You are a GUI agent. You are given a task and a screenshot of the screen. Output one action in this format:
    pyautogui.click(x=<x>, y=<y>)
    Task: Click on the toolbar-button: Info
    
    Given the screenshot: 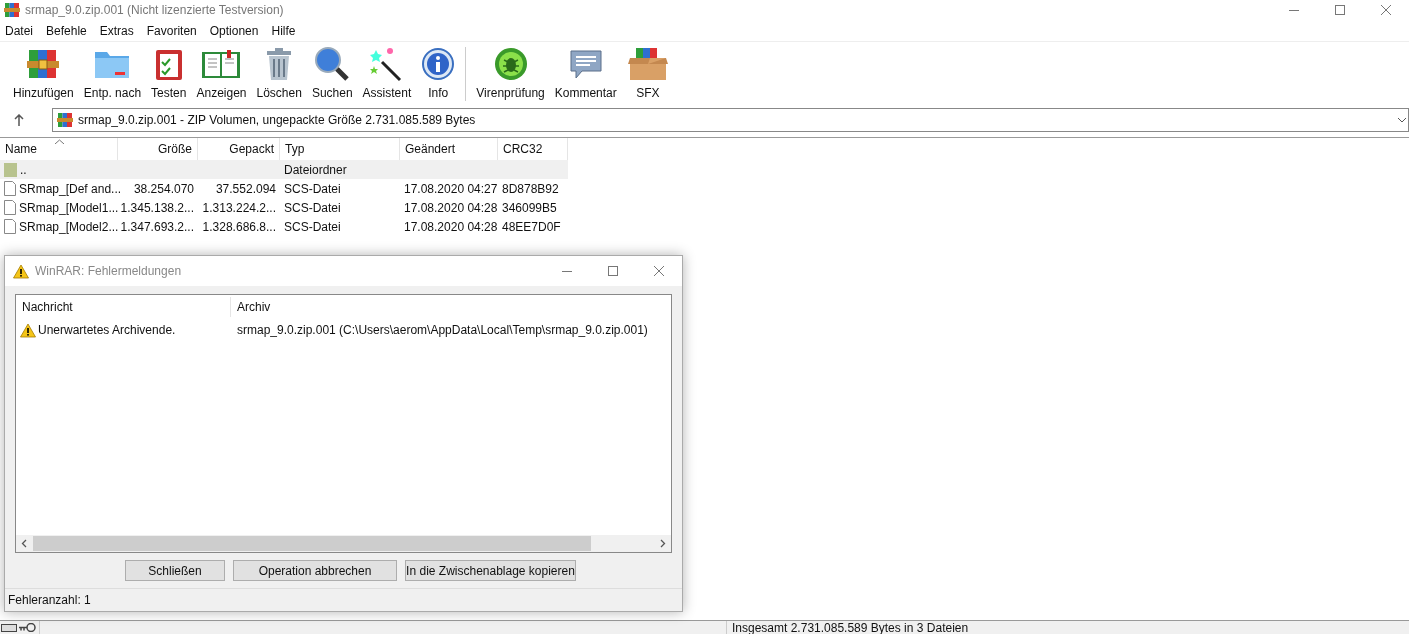 What is the action you would take?
    pyautogui.click(x=438, y=74)
    